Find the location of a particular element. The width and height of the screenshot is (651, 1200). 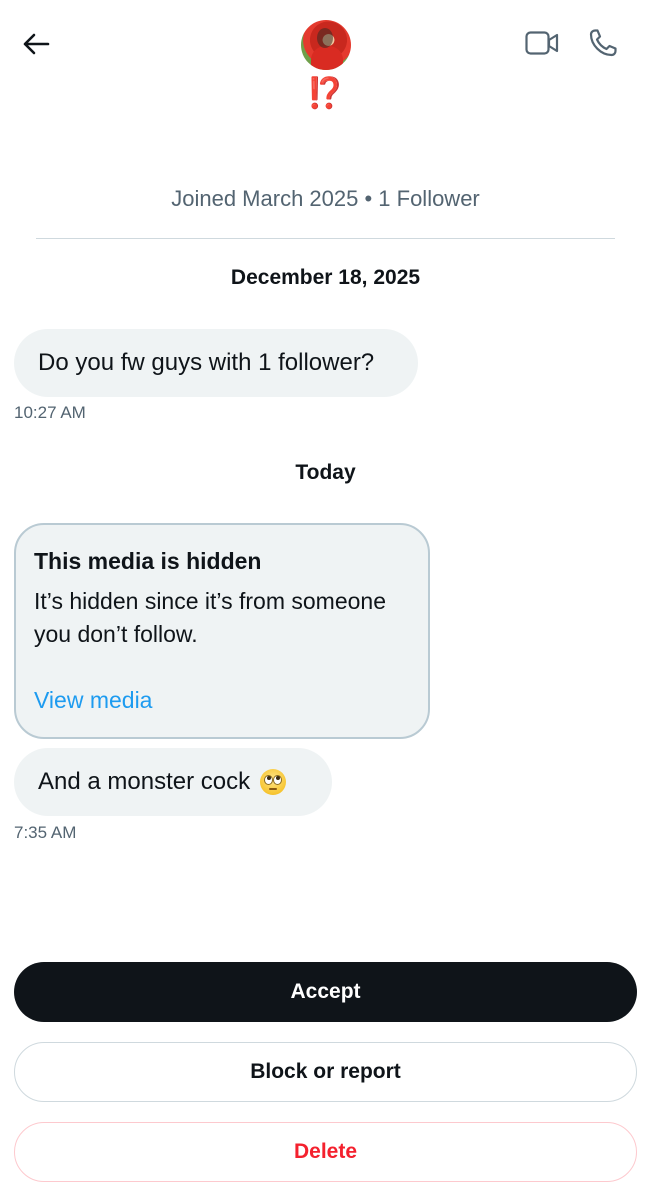

back-arrow-icon is located at coordinates (36, 46).